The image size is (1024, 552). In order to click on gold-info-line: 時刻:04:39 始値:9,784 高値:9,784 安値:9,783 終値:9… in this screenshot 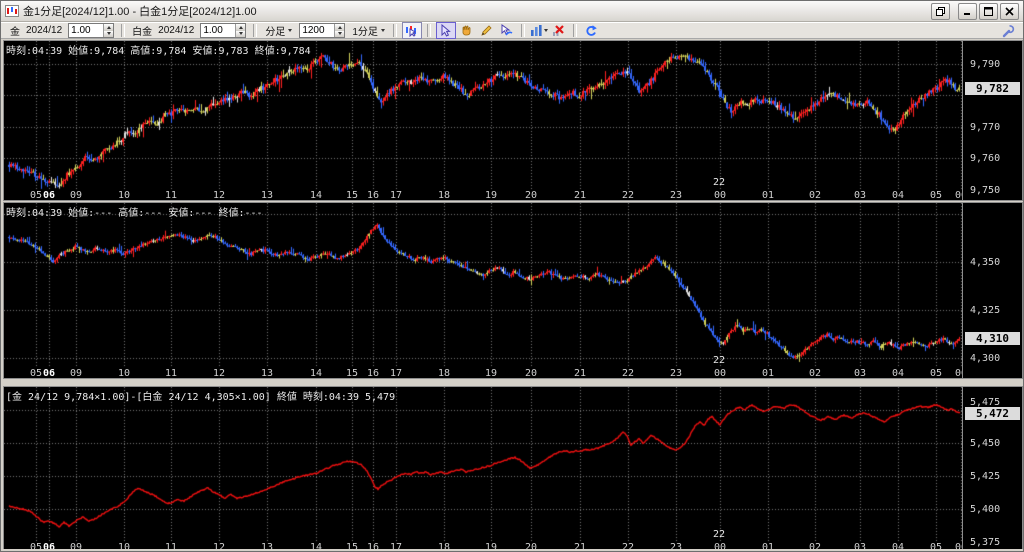, I will do `click(158, 51)`.